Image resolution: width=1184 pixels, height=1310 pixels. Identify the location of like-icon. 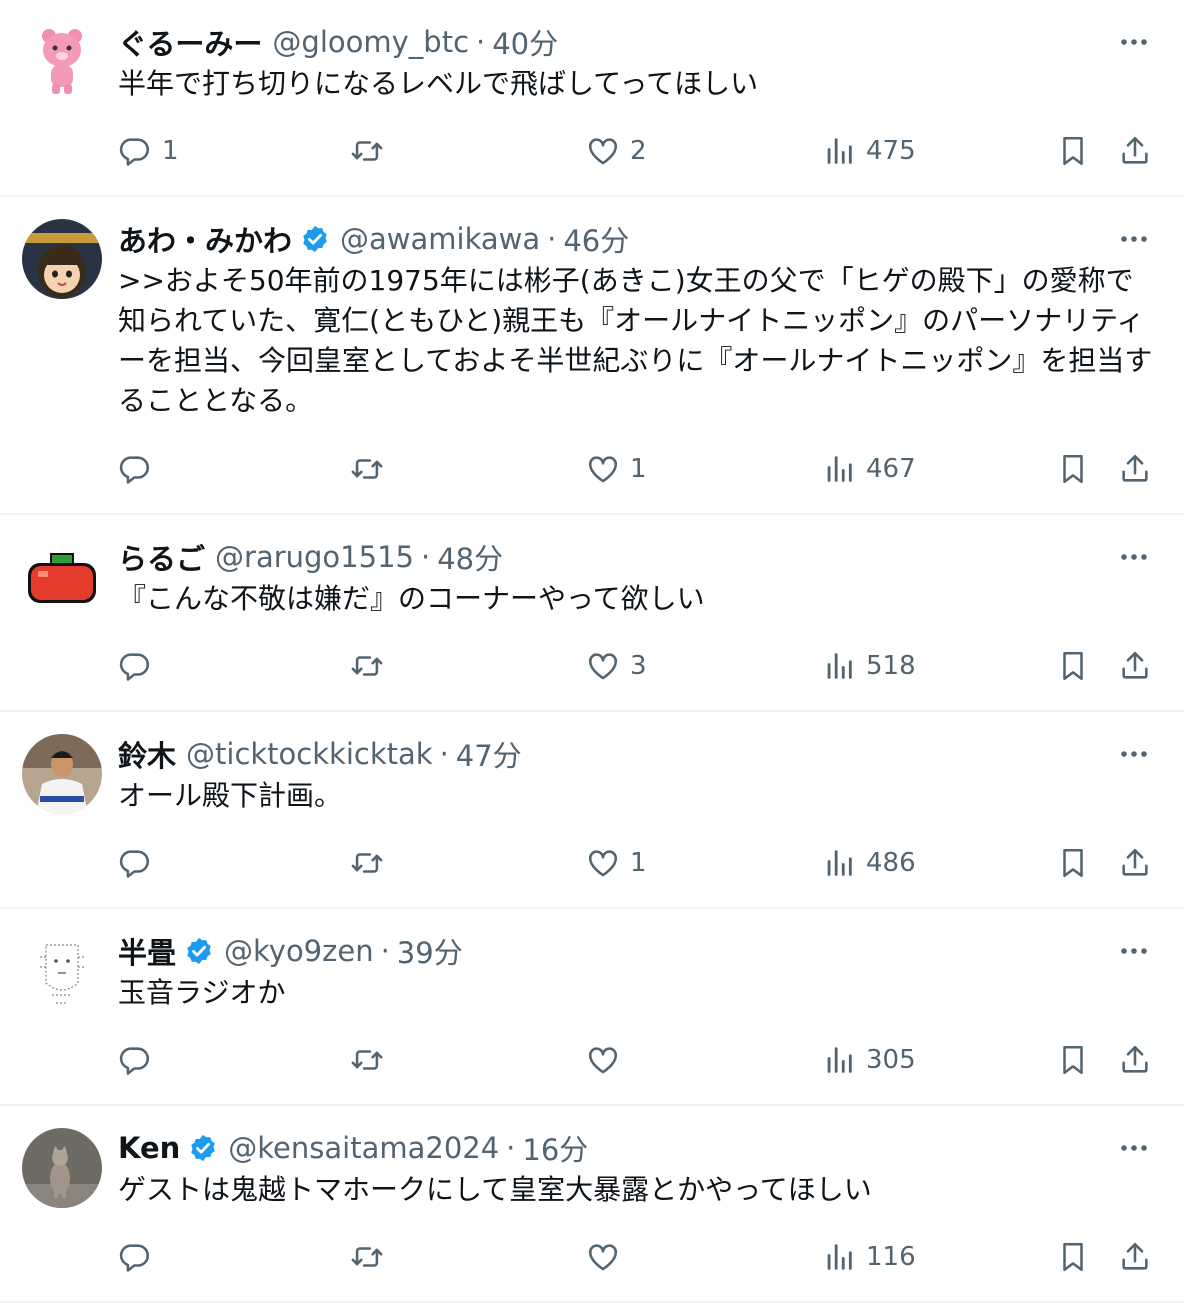
(603, 666).